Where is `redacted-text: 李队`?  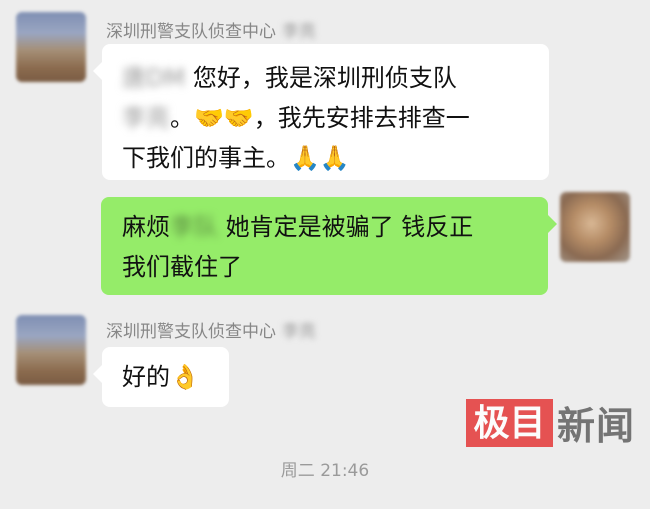
redacted-text: 李队 is located at coordinates (194, 227).